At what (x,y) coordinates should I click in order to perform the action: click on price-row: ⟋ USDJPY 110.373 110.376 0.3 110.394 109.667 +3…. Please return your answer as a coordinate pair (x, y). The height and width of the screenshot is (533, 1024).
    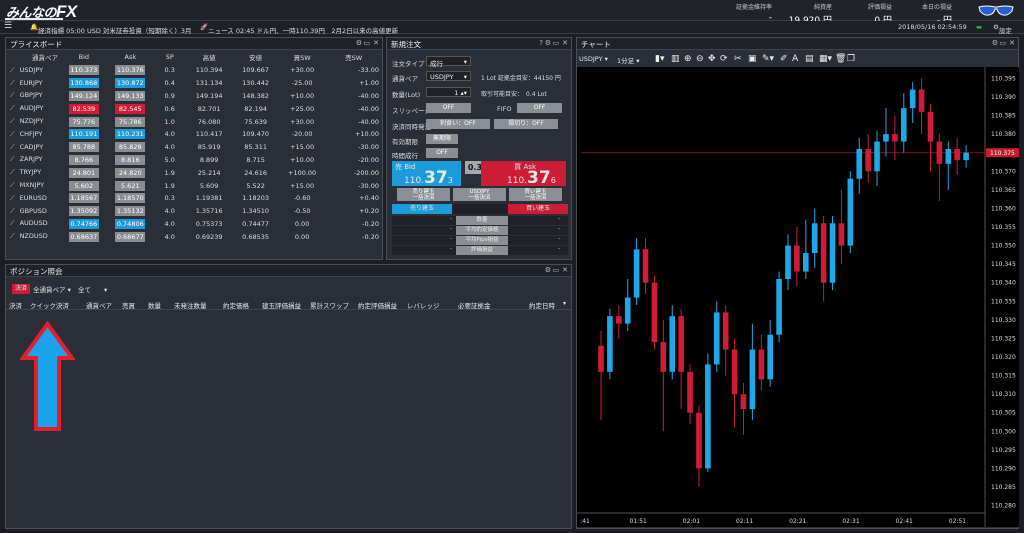
    Looking at the image, I should click on (194, 70).